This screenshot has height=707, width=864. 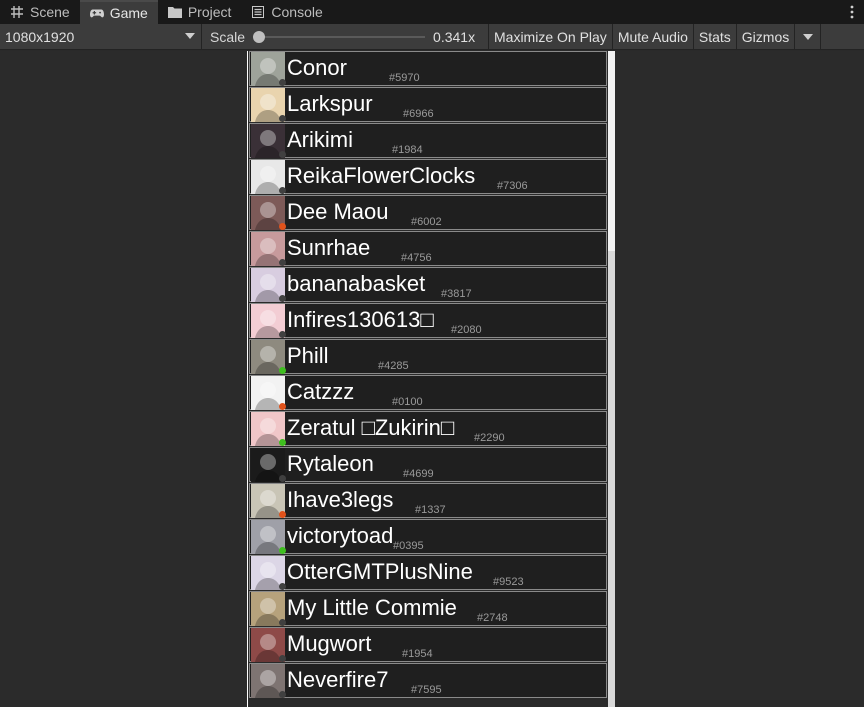 I want to click on scale-label: Scale, so click(x=228, y=36).